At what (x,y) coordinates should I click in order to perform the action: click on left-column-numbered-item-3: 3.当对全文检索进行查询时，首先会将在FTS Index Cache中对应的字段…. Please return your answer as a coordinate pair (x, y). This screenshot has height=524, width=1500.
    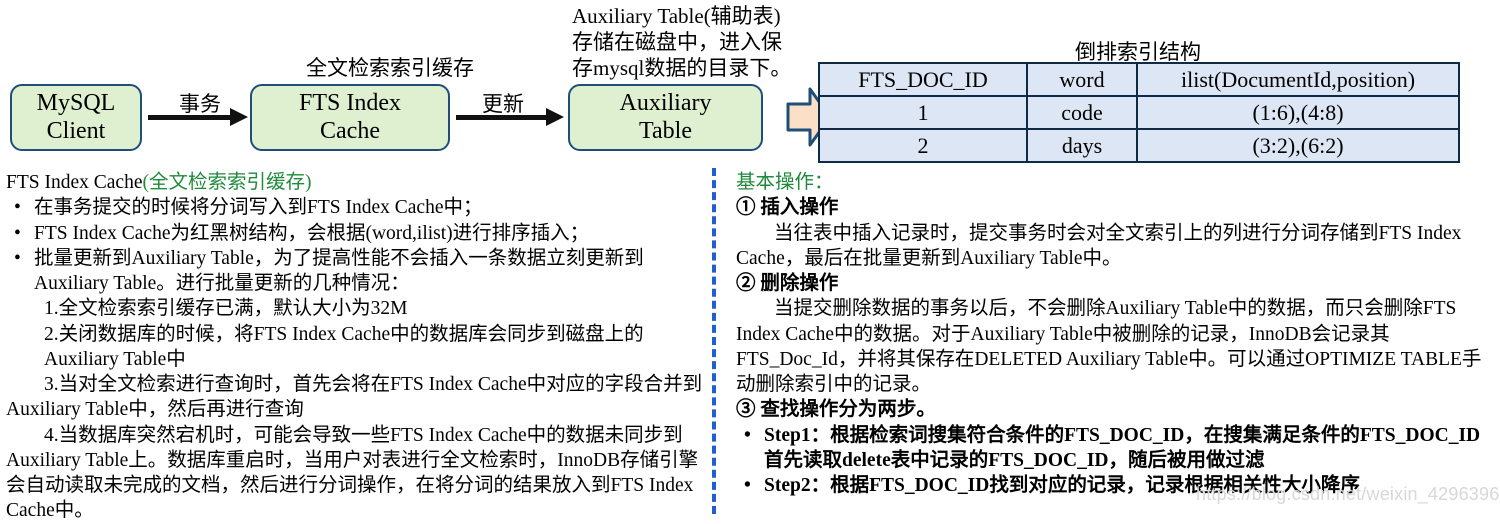
    Looking at the image, I should click on (354, 397).